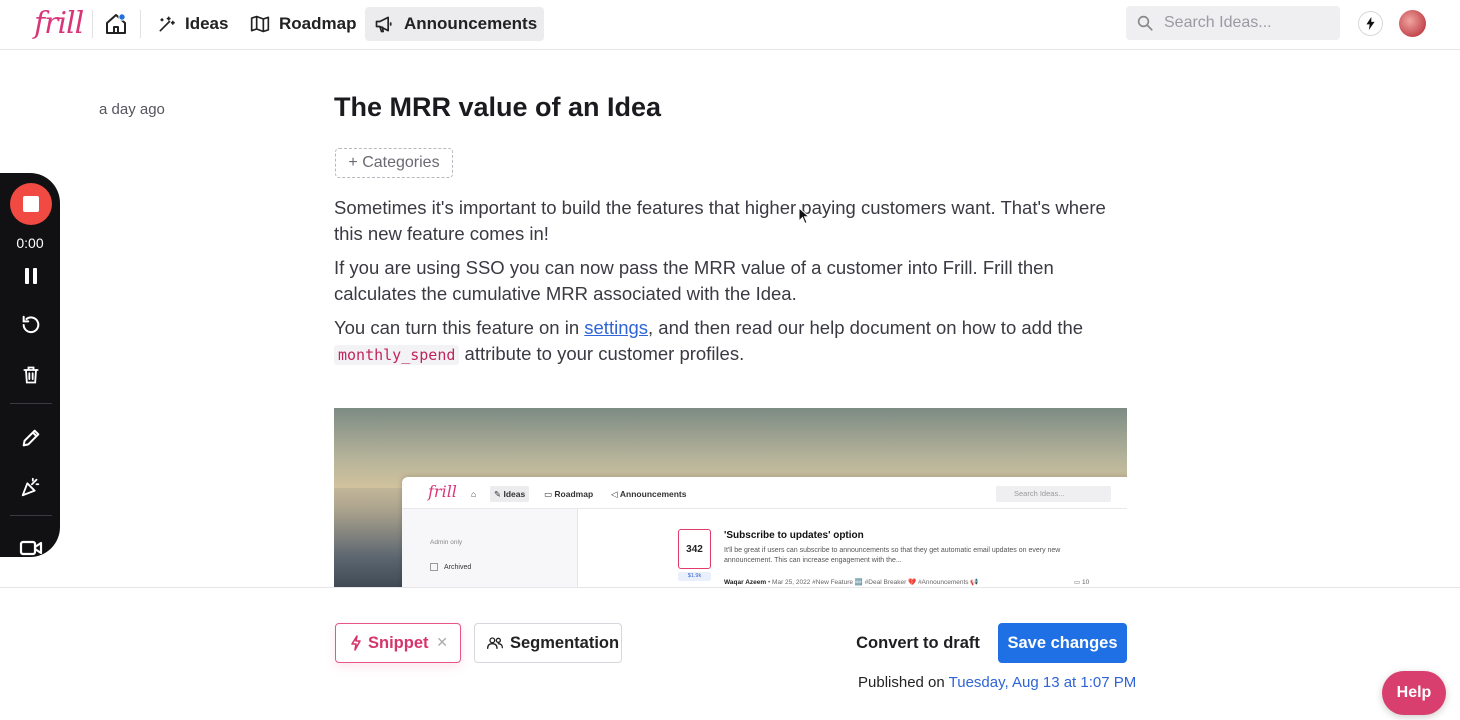 Image resolution: width=1460 pixels, height=720 pixels. I want to click on snippet-button: Snippet ✕, so click(398, 643).